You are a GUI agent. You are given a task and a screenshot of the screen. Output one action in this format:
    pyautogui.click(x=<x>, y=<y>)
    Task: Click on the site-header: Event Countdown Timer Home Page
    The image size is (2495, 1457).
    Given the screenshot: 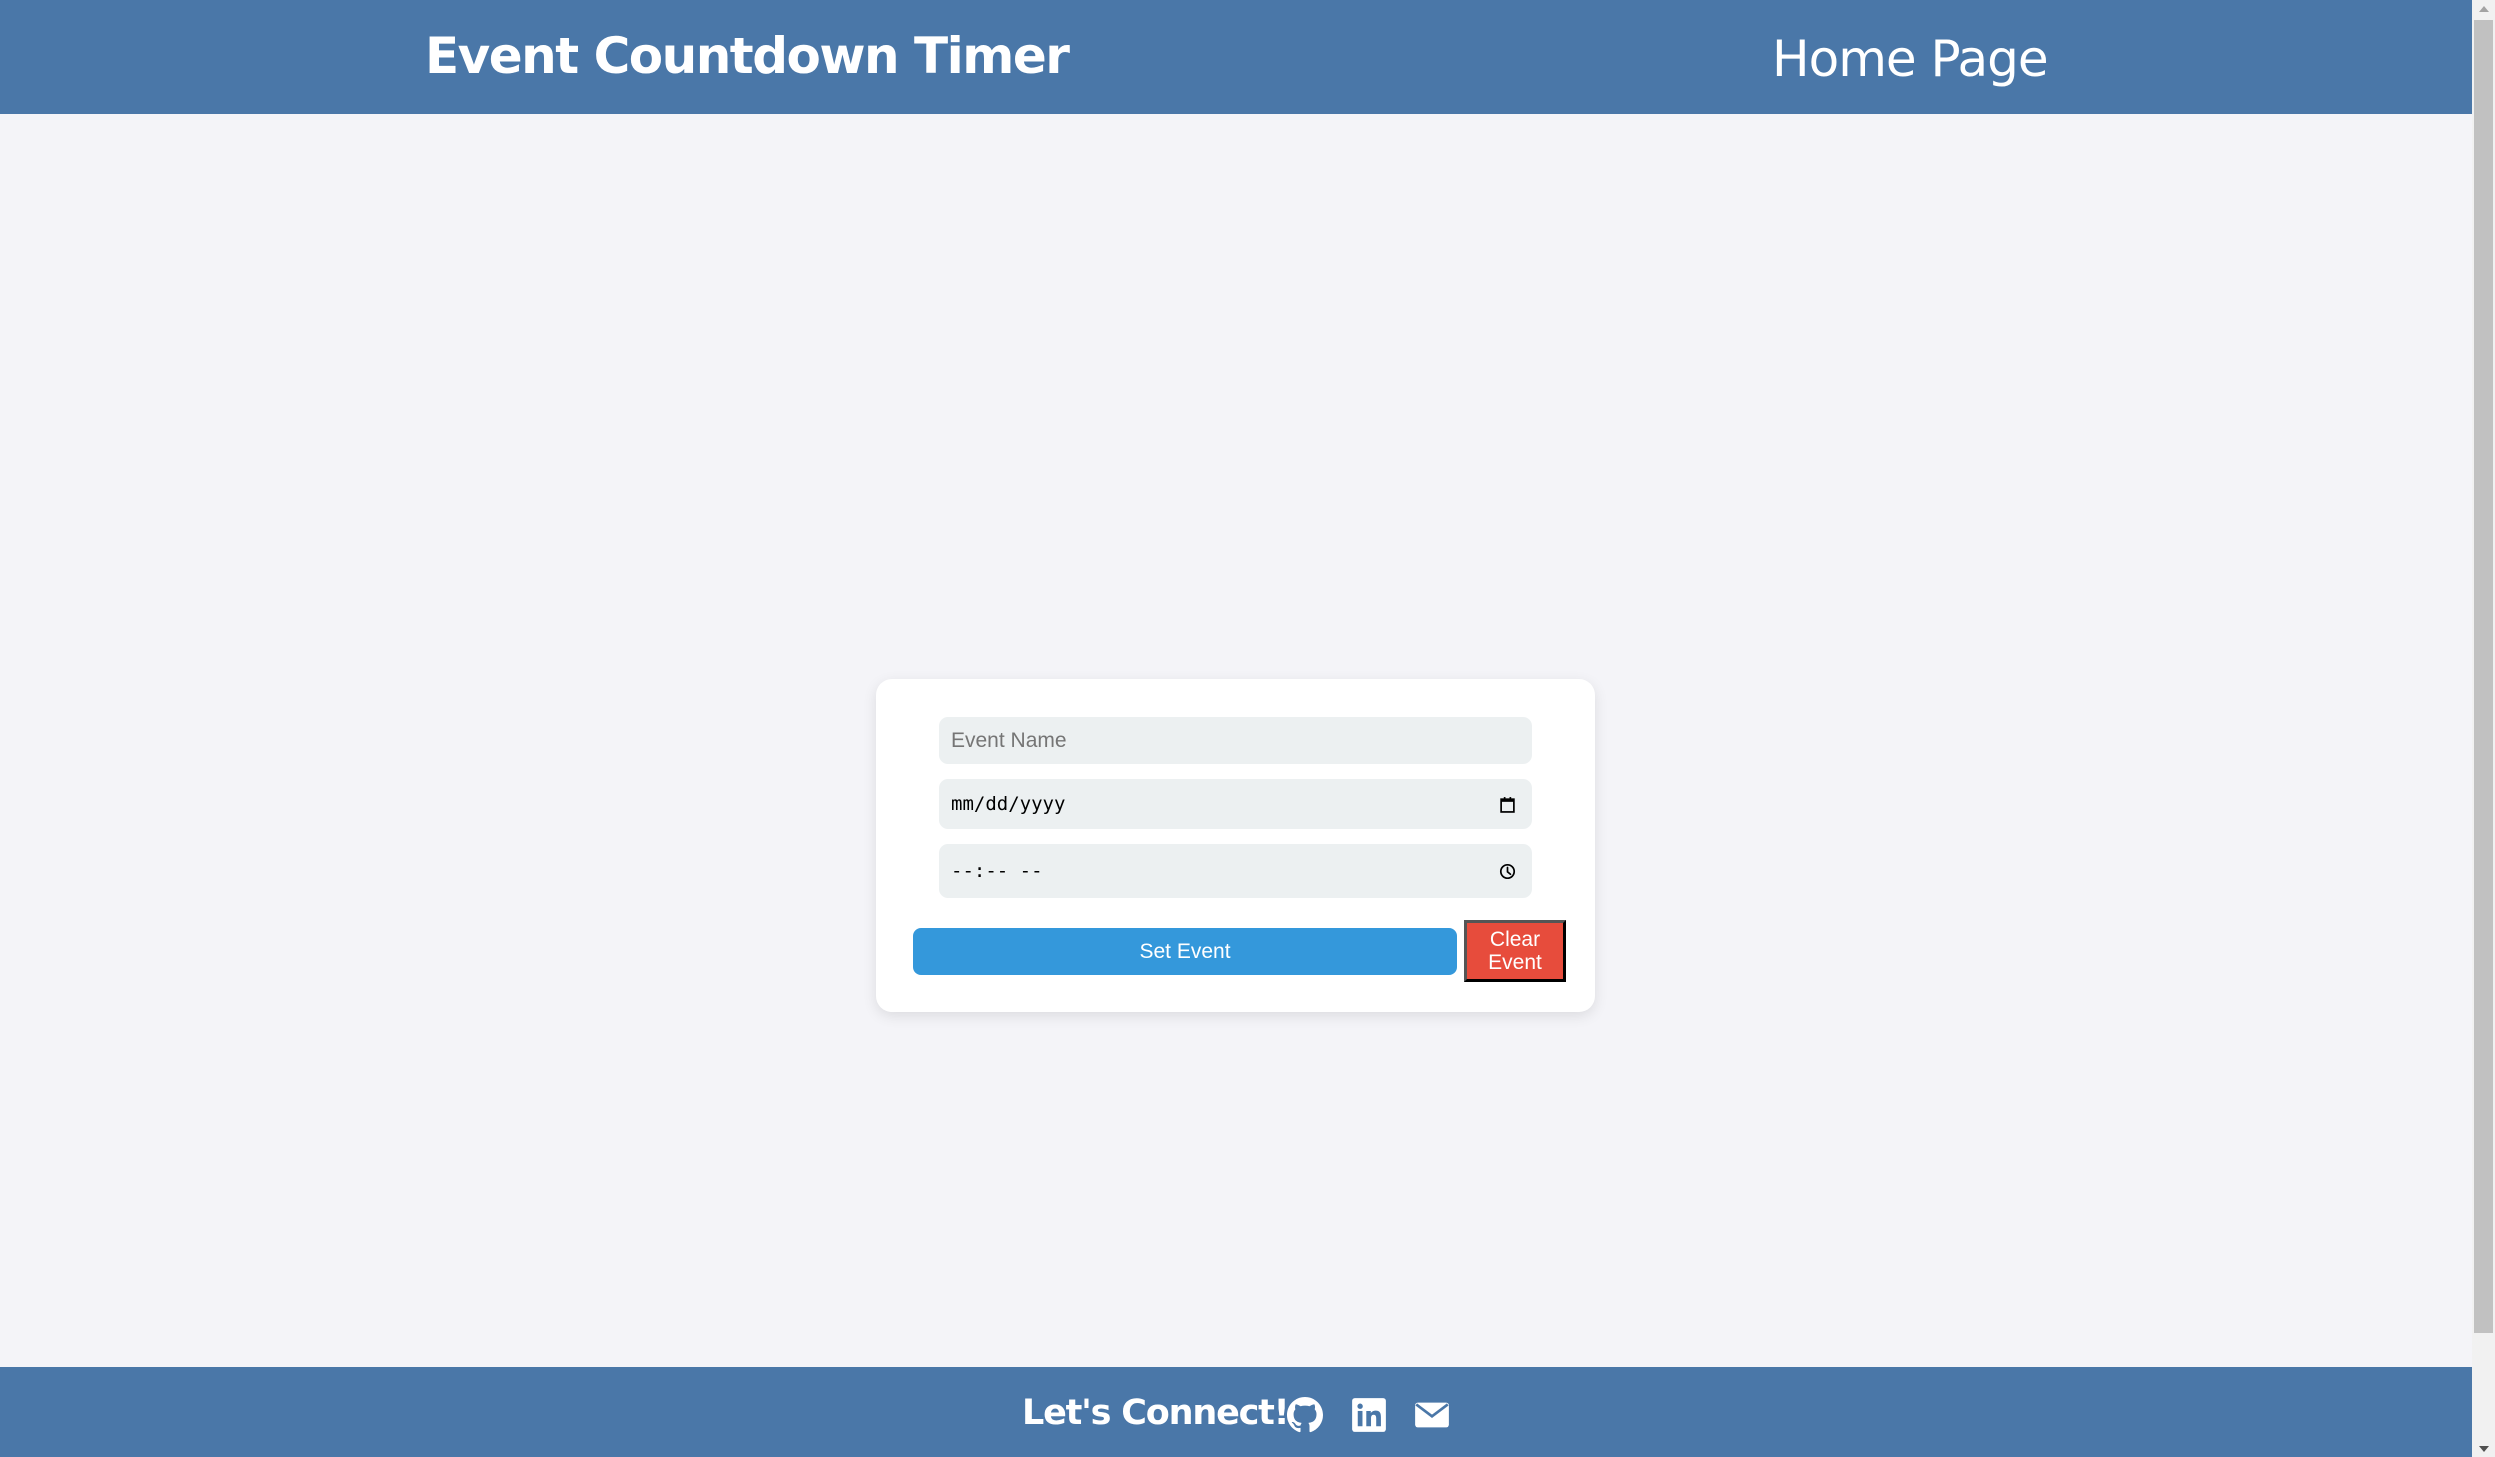 What is the action you would take?
    pyautogui.click(x=1236, y=57)
    